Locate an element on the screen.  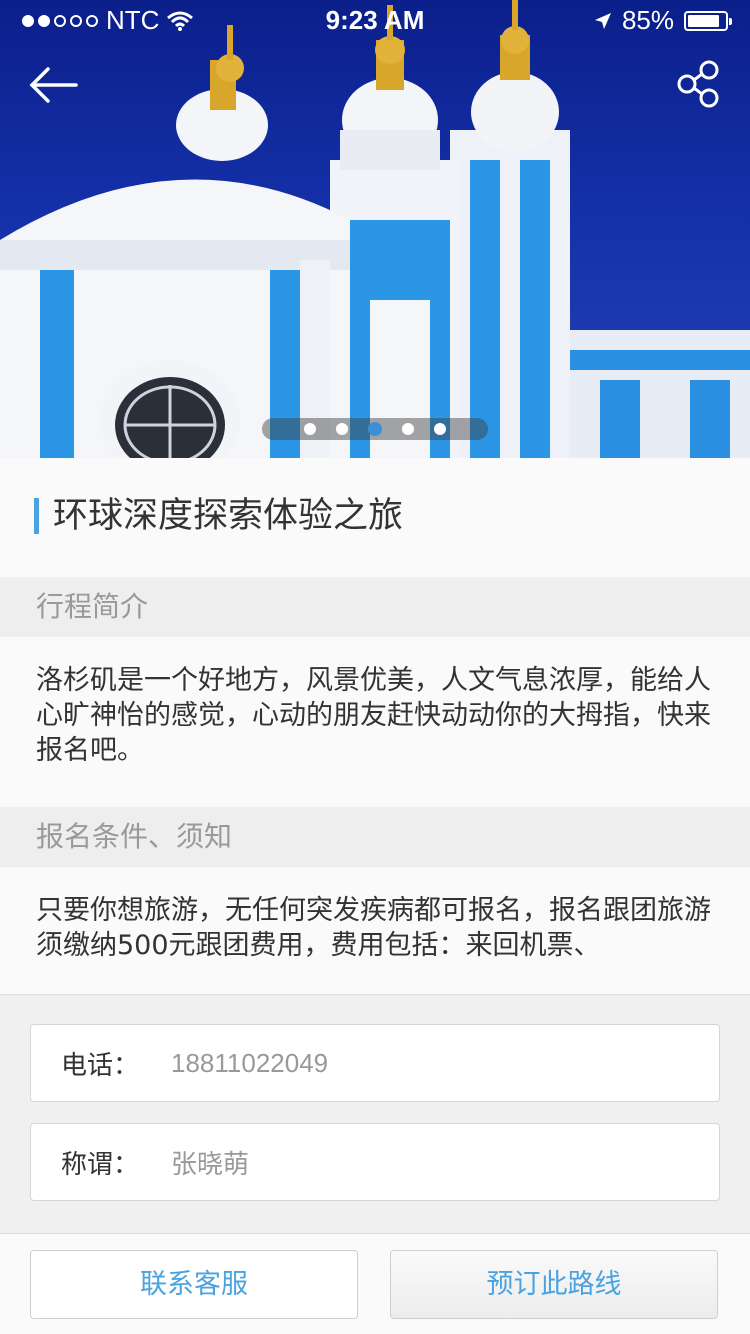
contact-service-button: 联系客服 is located at coordinates (194, 1284).